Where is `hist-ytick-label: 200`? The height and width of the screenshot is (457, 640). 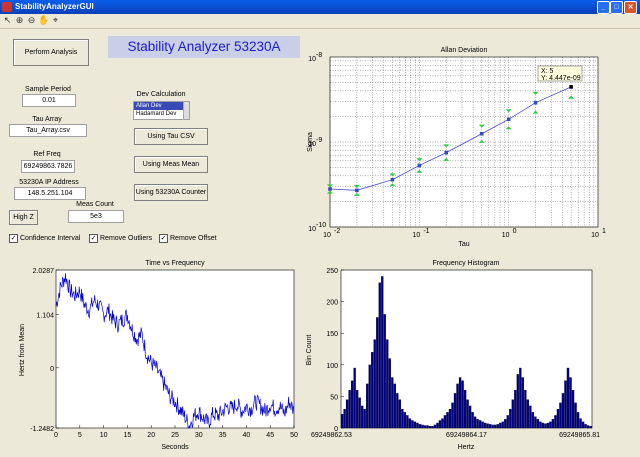
hist-ytick-label: 200 is located at coordinates (332, 303).